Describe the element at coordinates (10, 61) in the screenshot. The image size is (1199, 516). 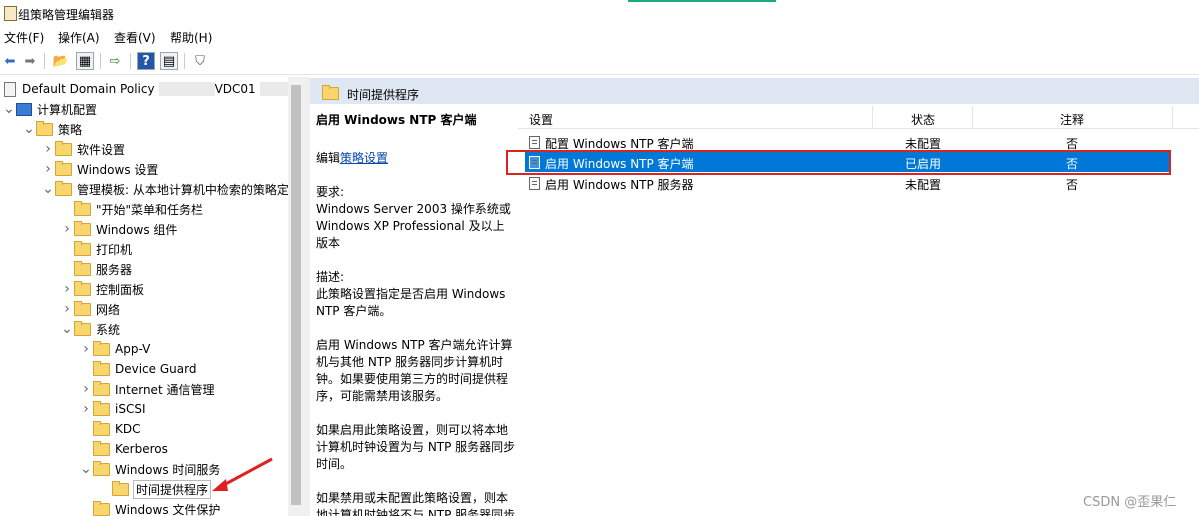
I see `back-icon: ⬅` at that location.